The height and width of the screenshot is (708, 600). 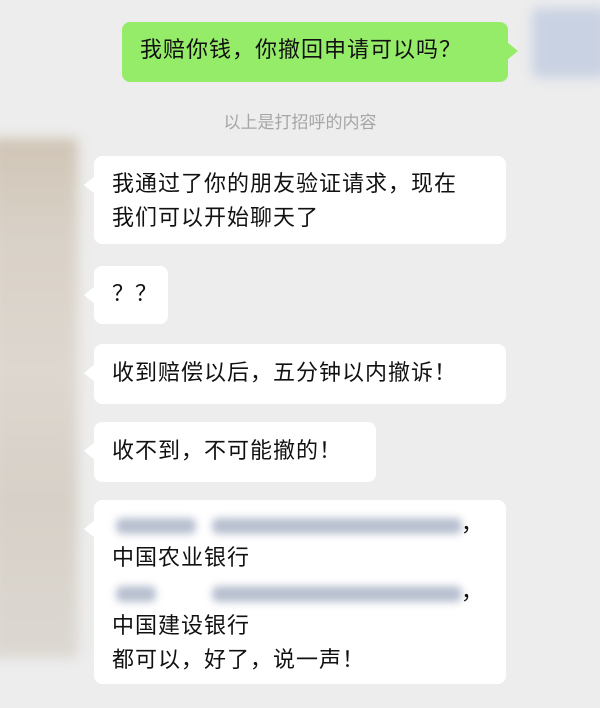 What do you see at coordinates (300, 123) in the screenshot?
I see `system-greeting-note: 以上是打招呼的内容` at bounding box center [300, 123].